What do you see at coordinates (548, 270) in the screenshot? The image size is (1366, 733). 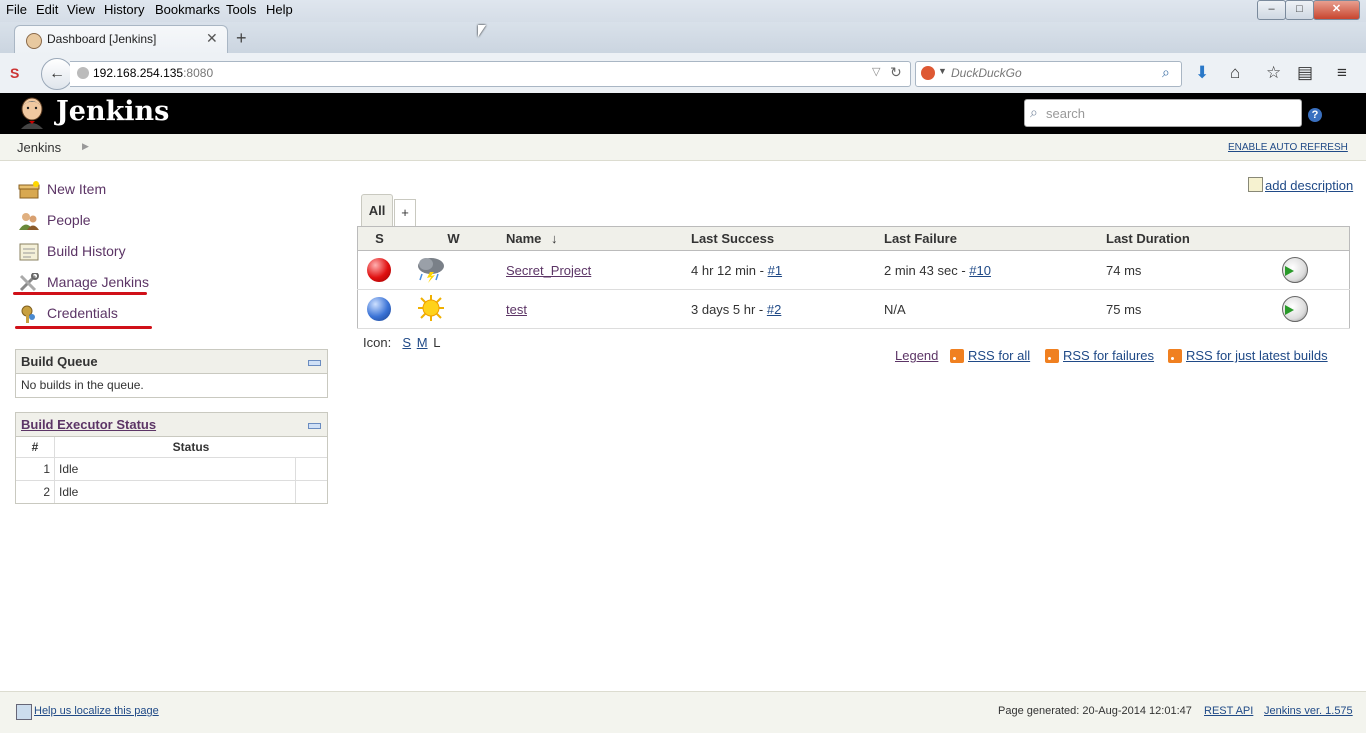 I see `job-link-secret-project: Secret_Project` at bounding box center [548, 270].